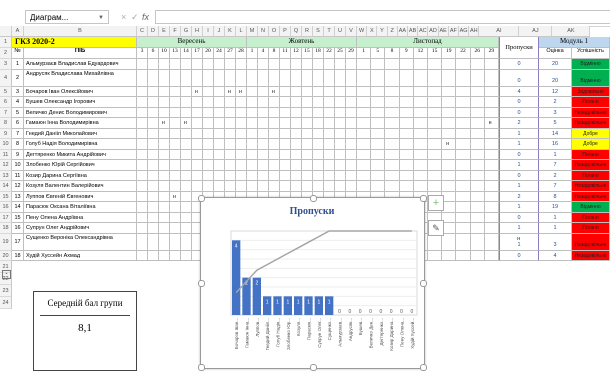 This screenshot has height=378, width=610. I want to click on column-header-c: C, so click(142, 31).